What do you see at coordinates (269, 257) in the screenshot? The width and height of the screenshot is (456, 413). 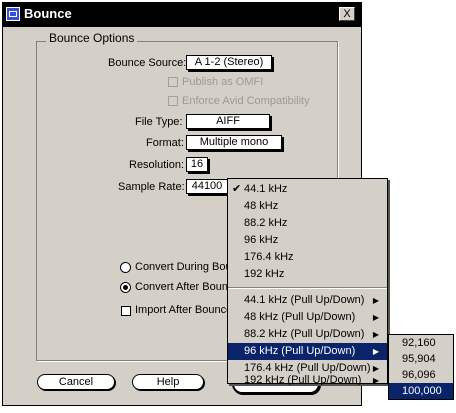 I see `menu-item-label: 176.4 kHz` at bounding box center [269, 257].